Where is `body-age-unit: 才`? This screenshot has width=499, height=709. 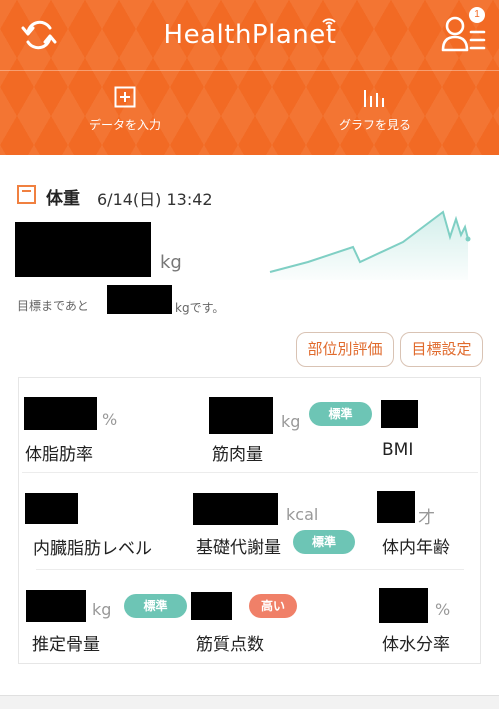
body-age-unit: 才 is located at coordinates (426, 518).